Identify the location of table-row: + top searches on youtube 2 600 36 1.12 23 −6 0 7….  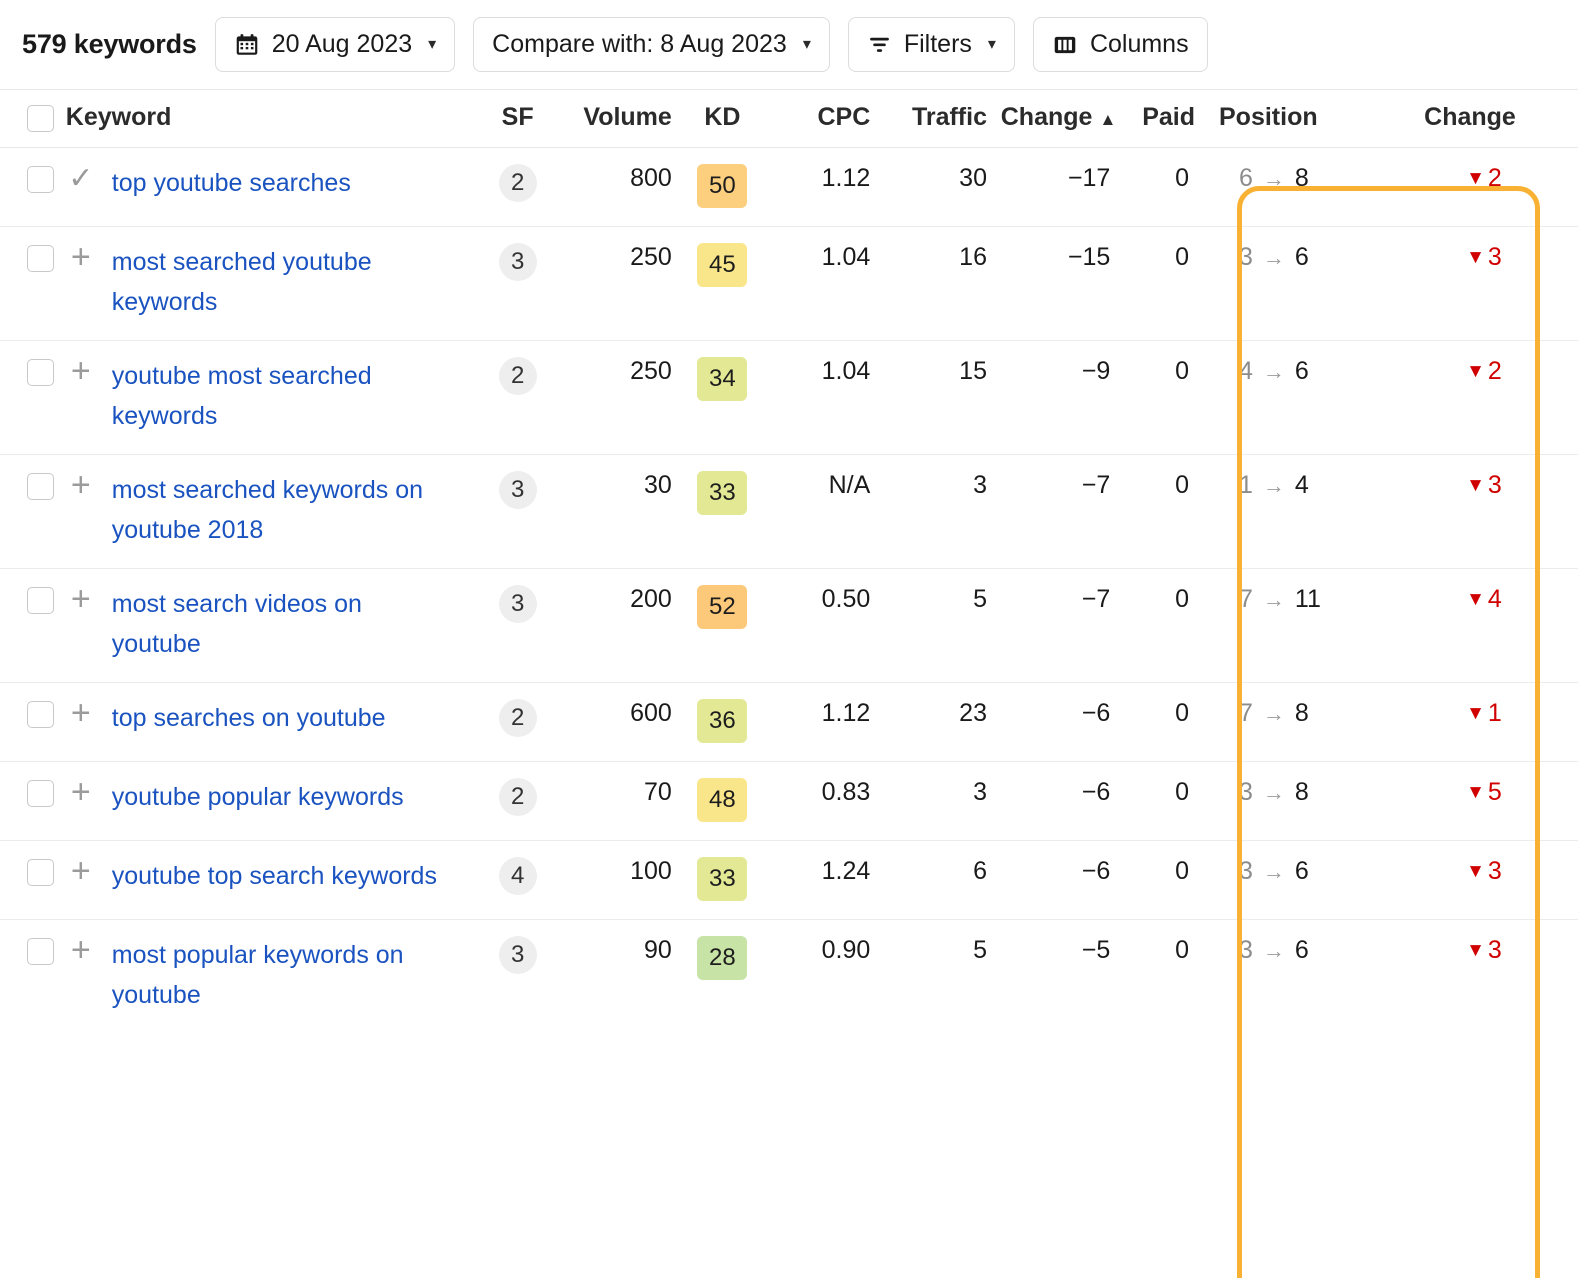
(789, 722).